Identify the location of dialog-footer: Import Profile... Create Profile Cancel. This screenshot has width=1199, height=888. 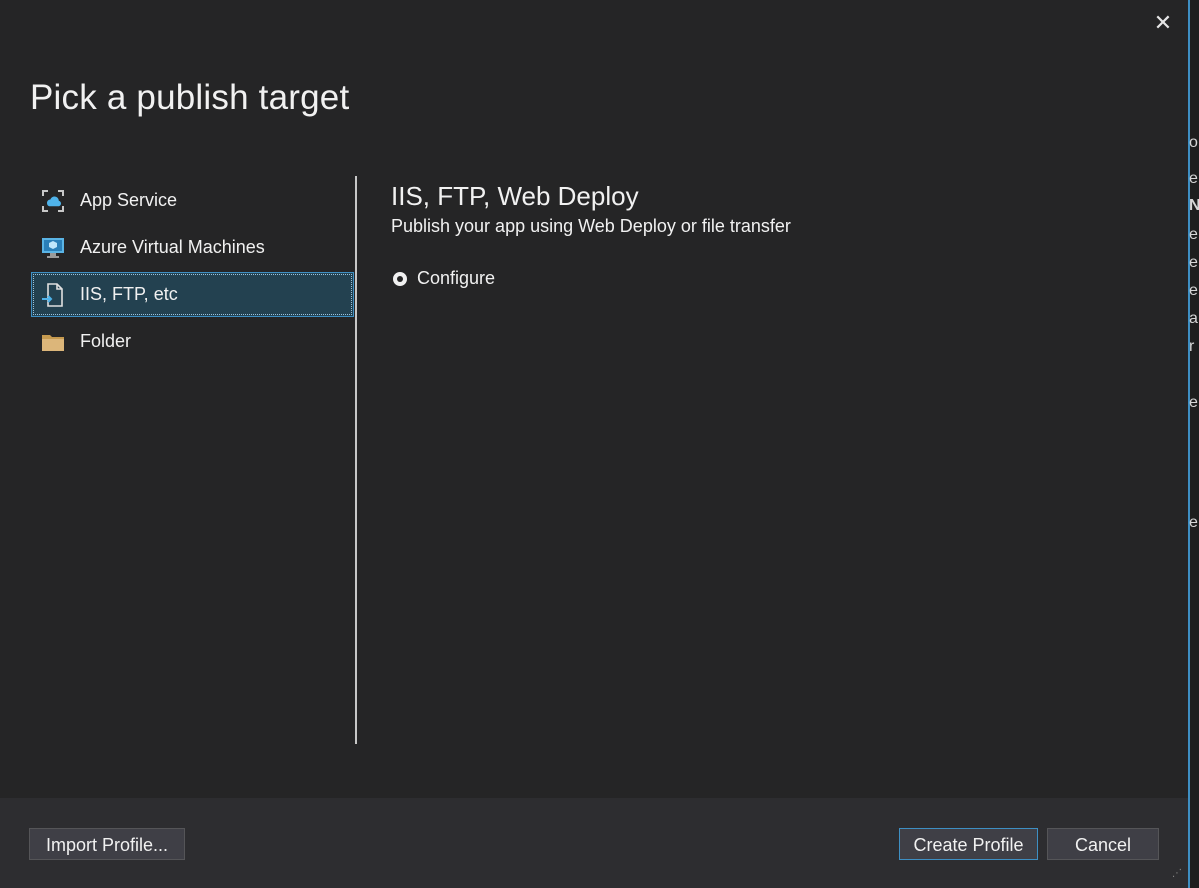
(594, 843).